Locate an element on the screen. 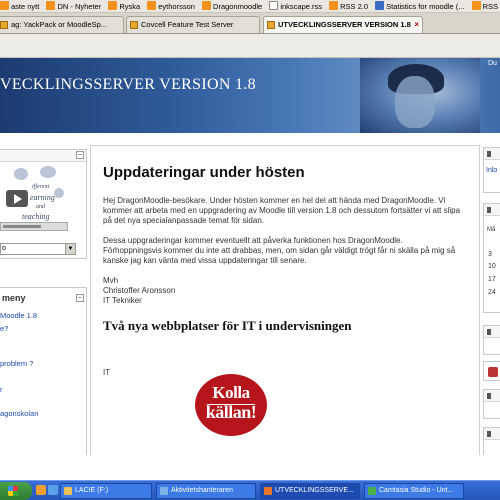 The width and height of the screenshot is (500, 500). signature-line: Christoffer Aronsson is located at coordinates (139, 290).